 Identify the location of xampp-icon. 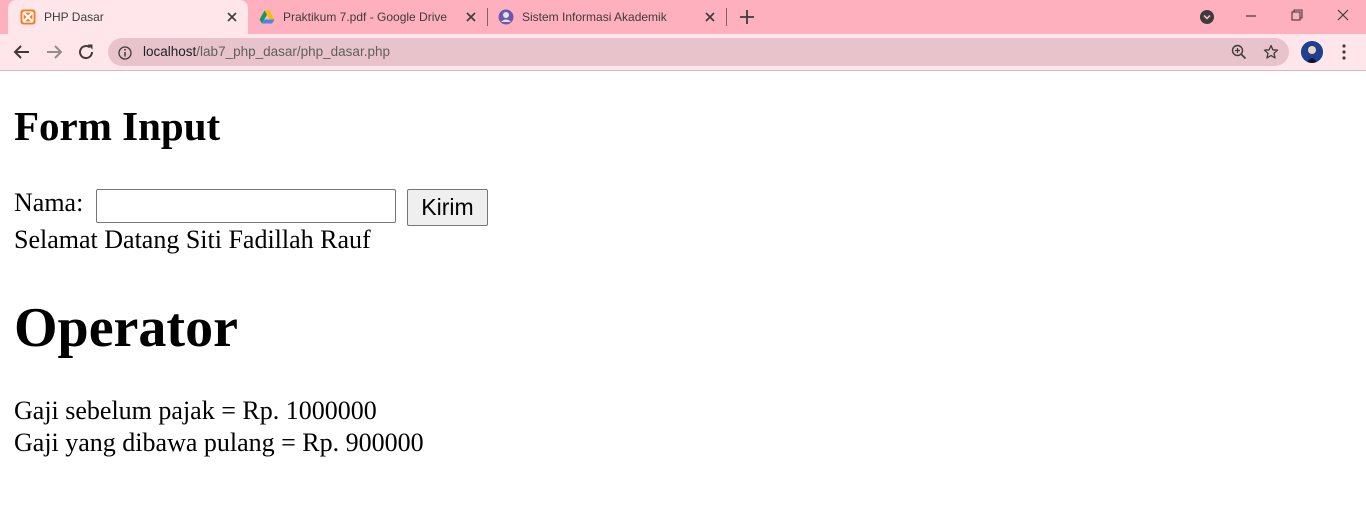
(28, 17).